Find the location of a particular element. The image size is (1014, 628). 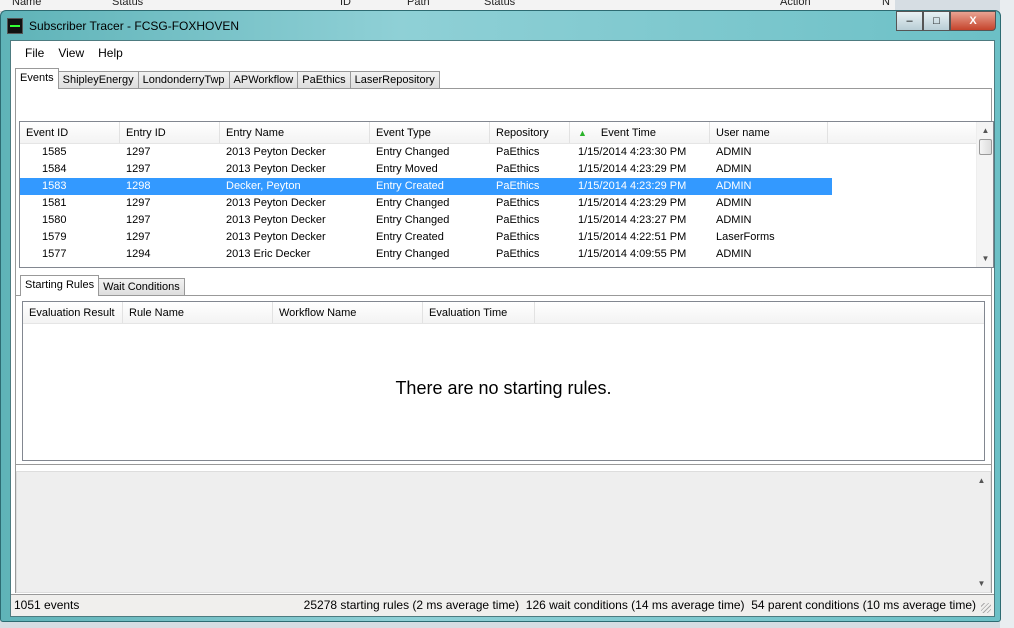

event-cell: Decker, Peyton is located at coordinates (263, 186).